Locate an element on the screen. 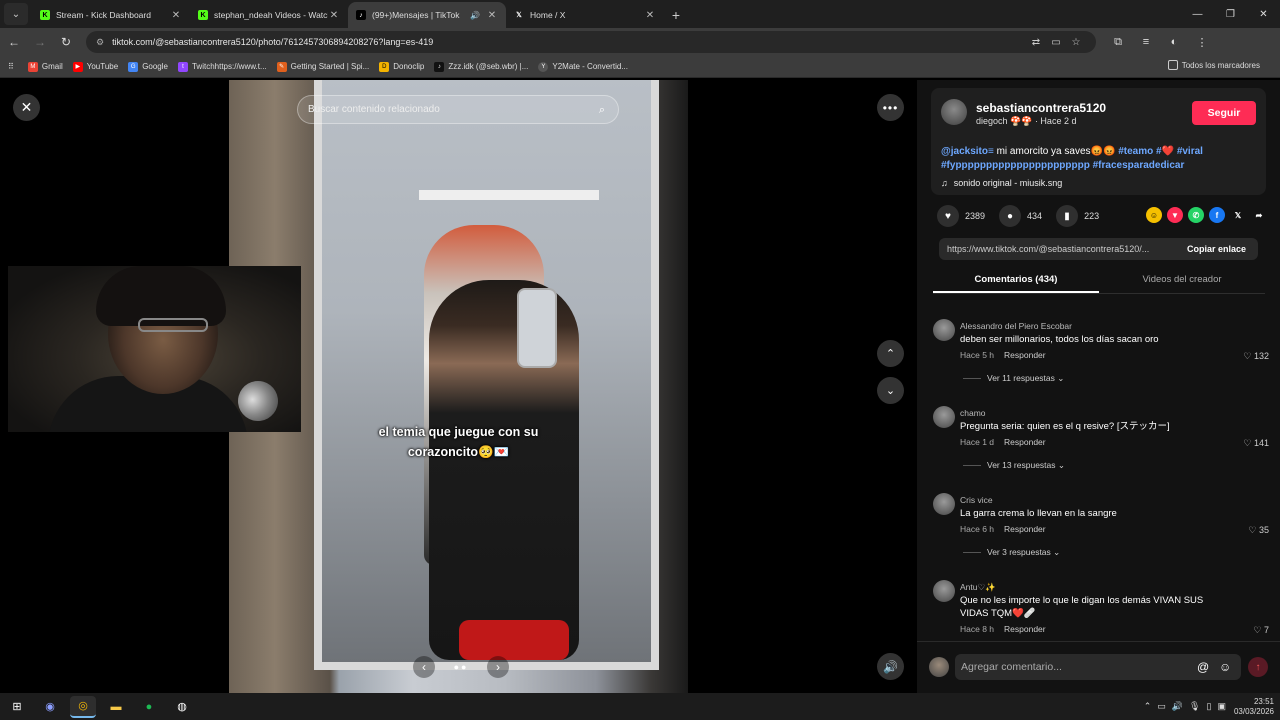 The height and width of the screenshot is (720, 1280). comment-like-button: ♡ 7 is located at coordinates (1261, 630).